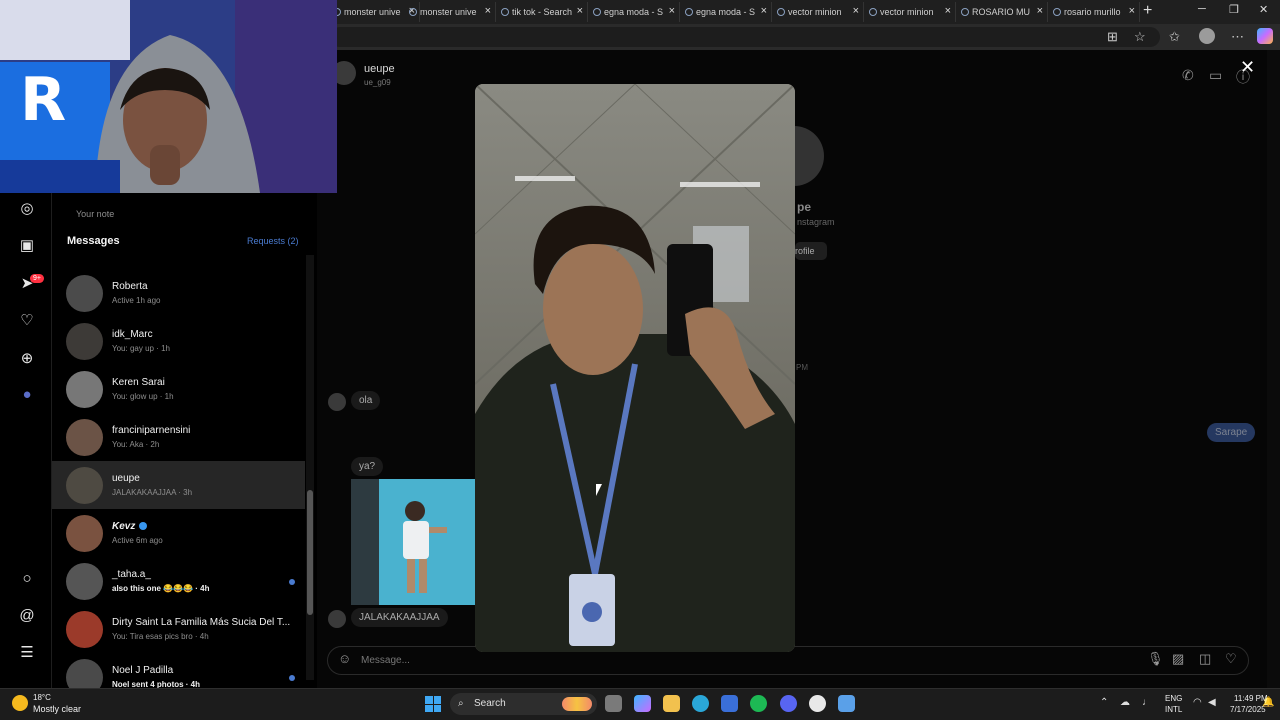  What do you see at coordinates (1234, 9) in the screenshot?
I see `restore-icon: ❐` at bounding box center [1234, 9].